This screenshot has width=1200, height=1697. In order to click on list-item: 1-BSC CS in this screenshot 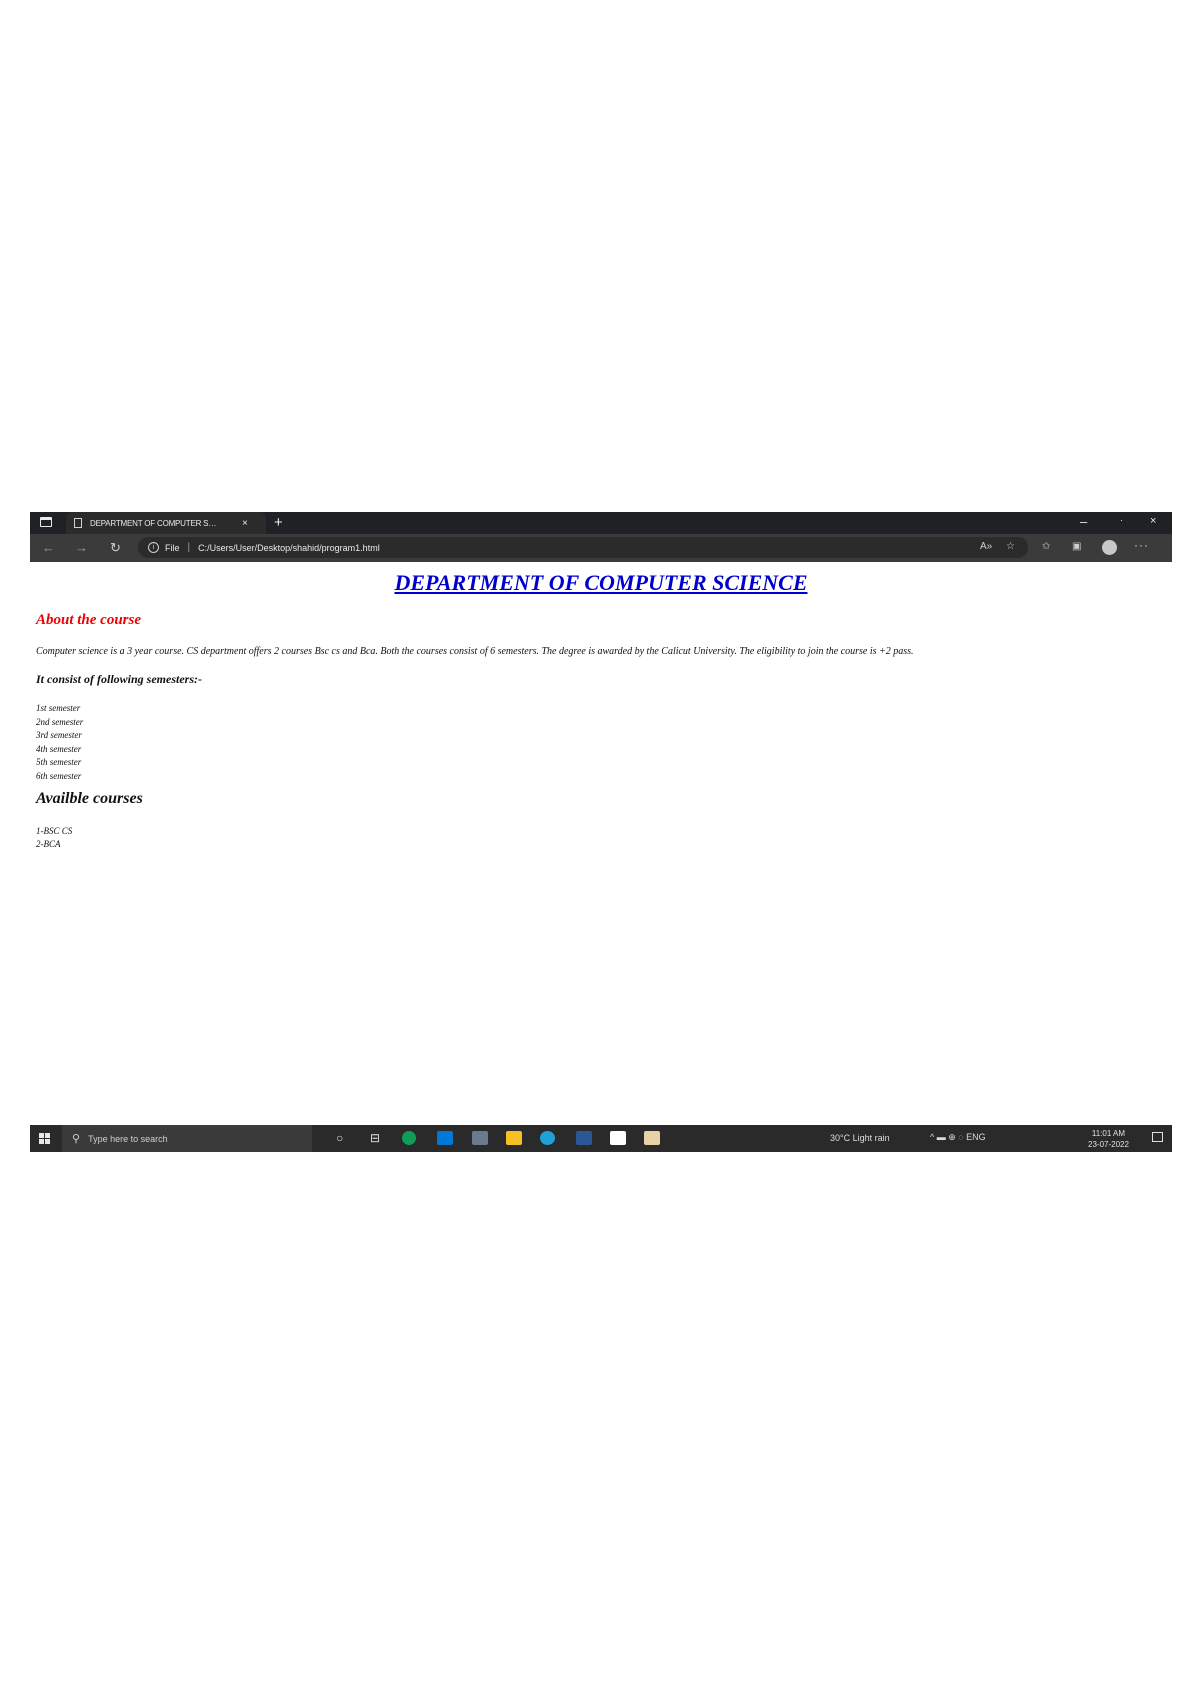, I will do `click(54, 831)`.